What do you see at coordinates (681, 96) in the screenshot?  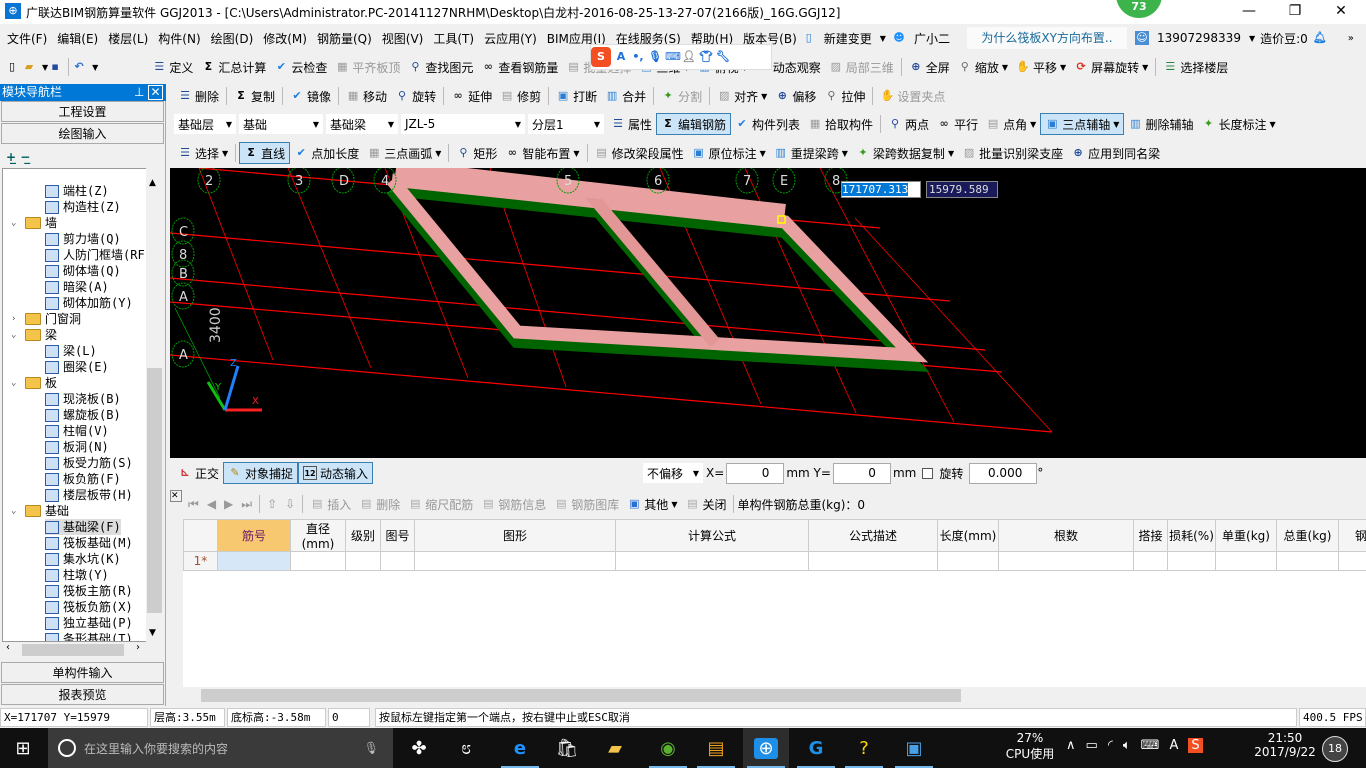 I see `toolbar-button: ✦ 分割` at bounding box center [681, 96].